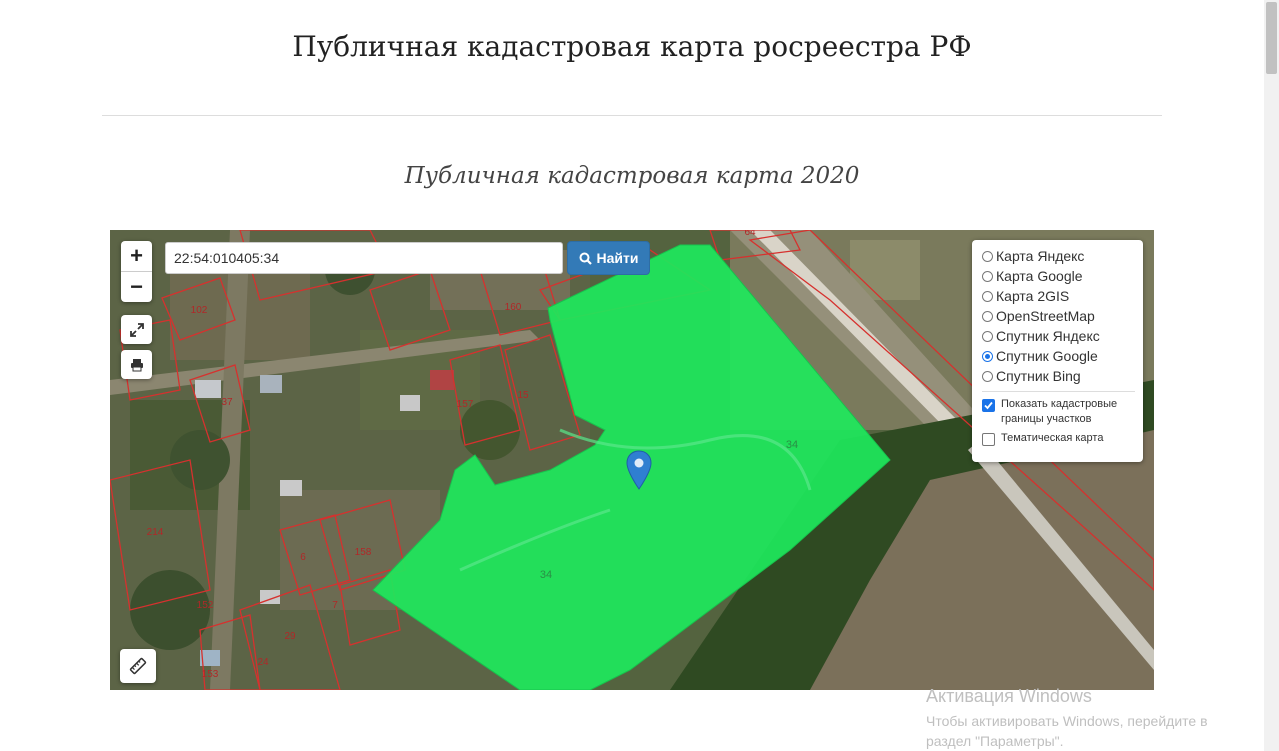  What do you see at coordinates (136, 256) in the screenshot?
I see `zoom-in-button: +` at bounding box center [136, 256].